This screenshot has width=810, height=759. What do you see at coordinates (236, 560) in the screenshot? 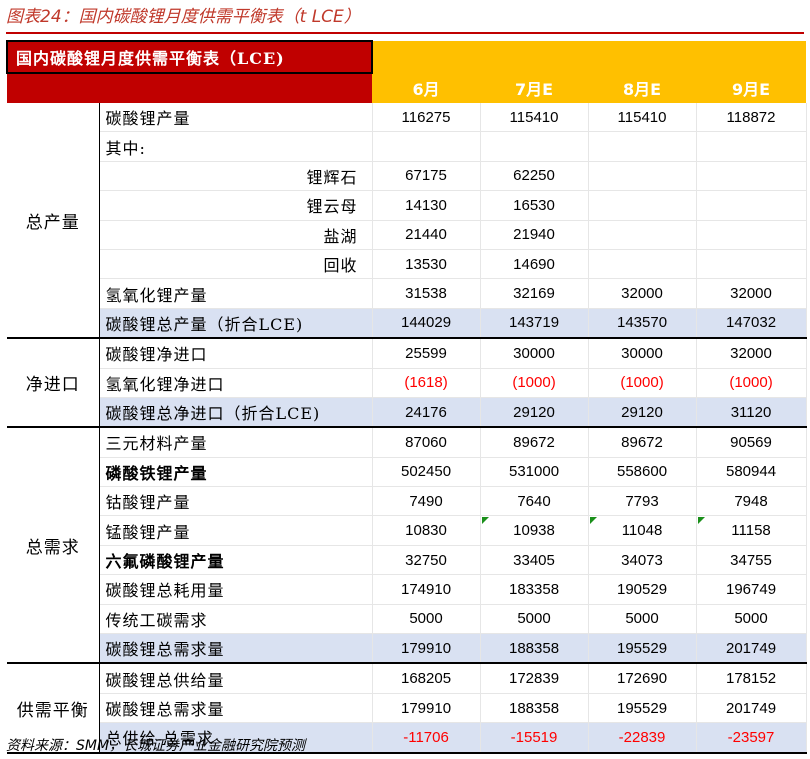
I see `row-label: 六氟磷酸锂产量` at bounding box center [236, 560].